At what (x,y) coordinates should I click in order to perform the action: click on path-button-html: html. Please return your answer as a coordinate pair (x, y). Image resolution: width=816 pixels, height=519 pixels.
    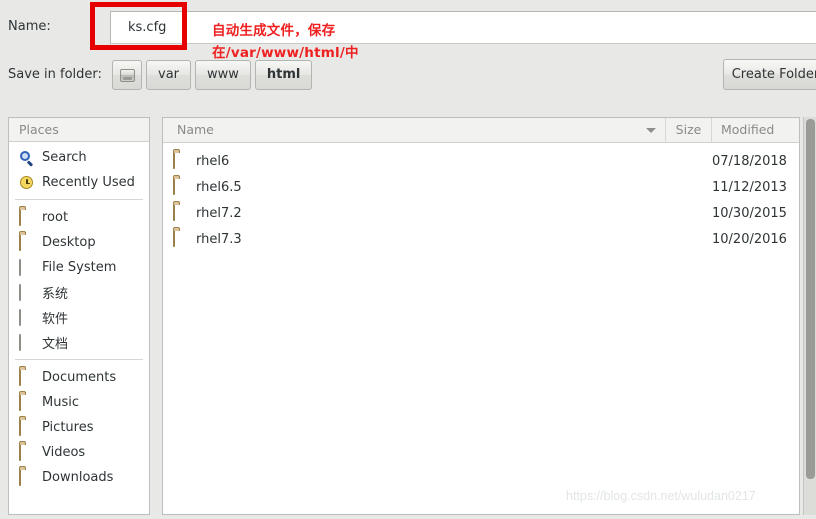
    Looking at the image, I should click on (283, 75).